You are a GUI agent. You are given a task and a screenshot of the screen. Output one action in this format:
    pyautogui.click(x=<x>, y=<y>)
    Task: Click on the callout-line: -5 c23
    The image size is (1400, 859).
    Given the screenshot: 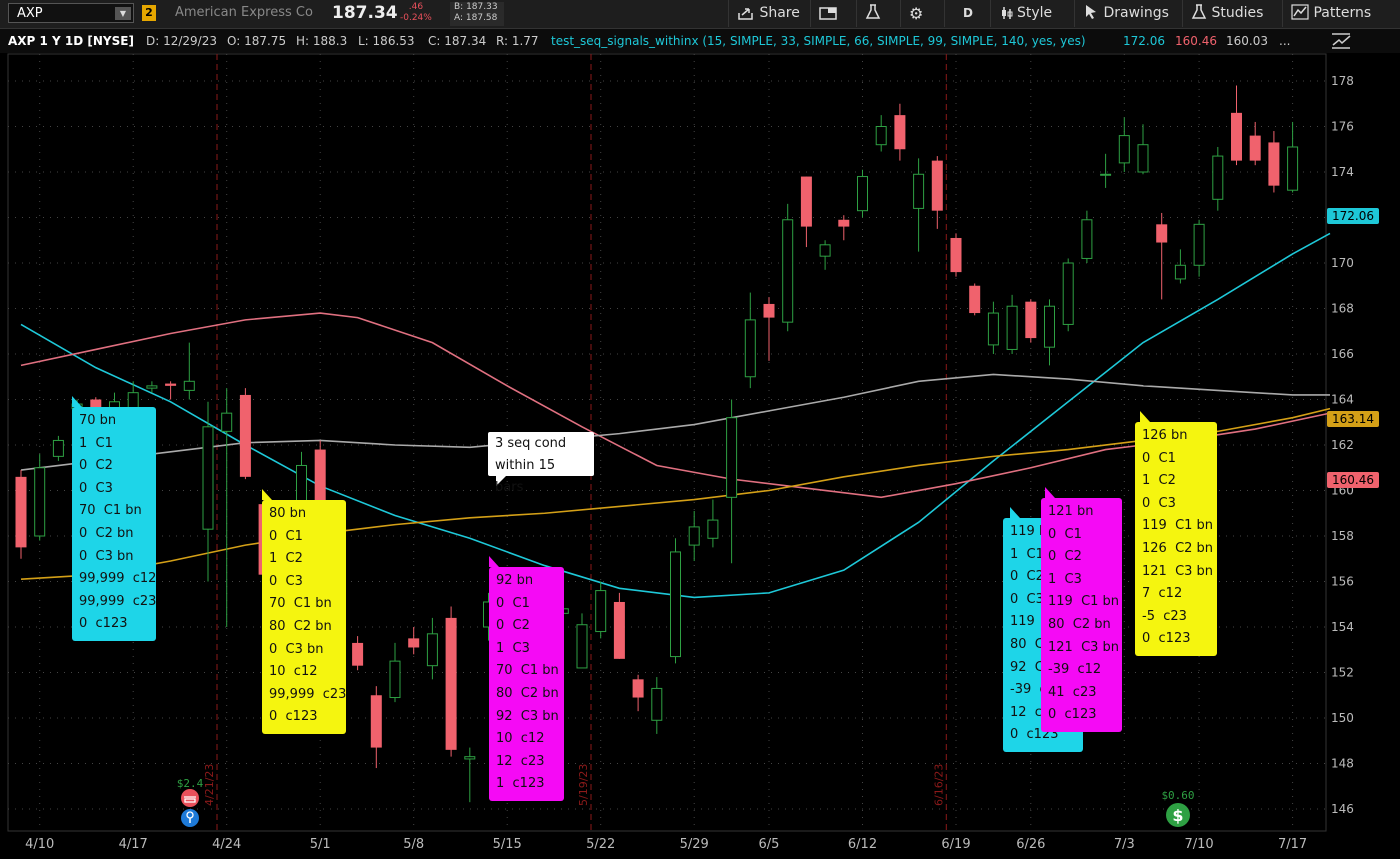 What is the action you would take?
    pyautogui.click(x=1164, y=616)
    